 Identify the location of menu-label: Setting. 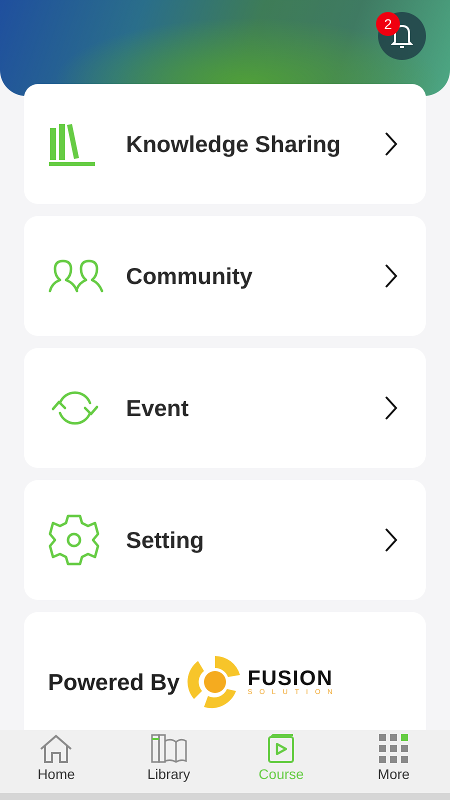
(165, 540).